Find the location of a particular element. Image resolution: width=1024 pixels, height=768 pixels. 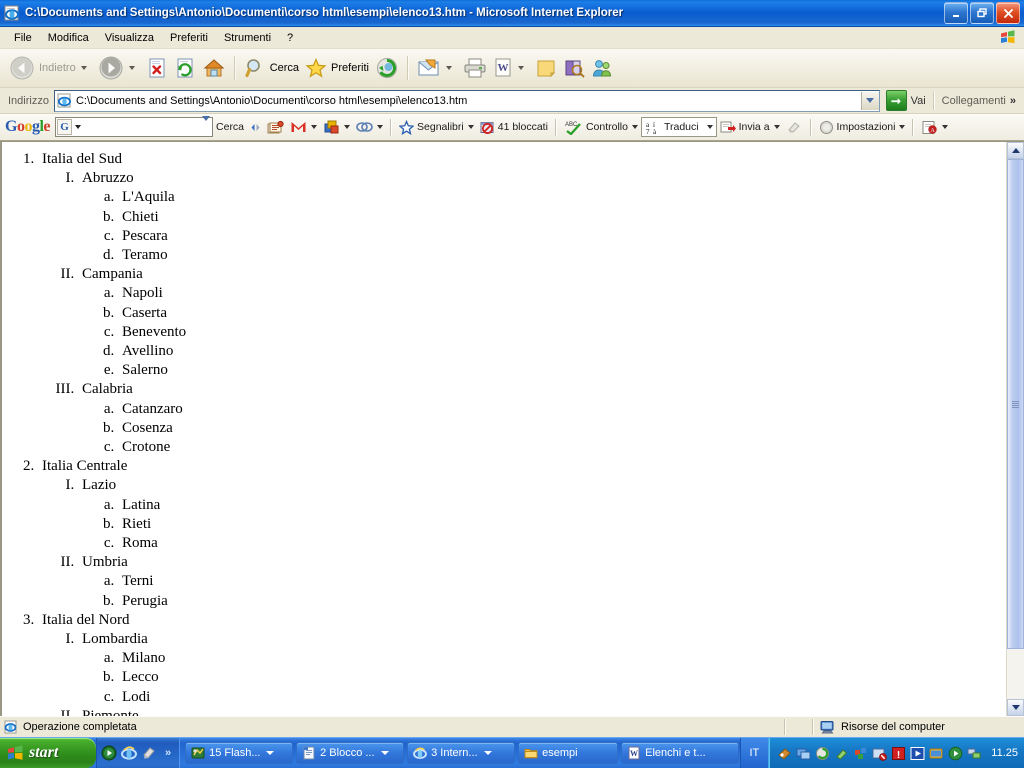

taskbar-clock: 11.25 is located at coordinates (1004, 753).